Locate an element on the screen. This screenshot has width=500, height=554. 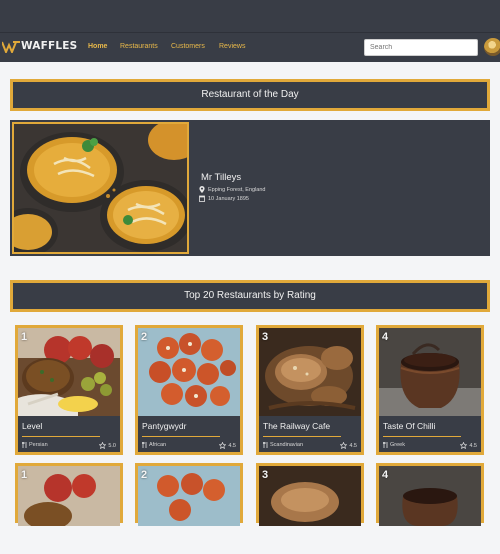
restaurant-cuisine: African is located at coordinates (154, 445).